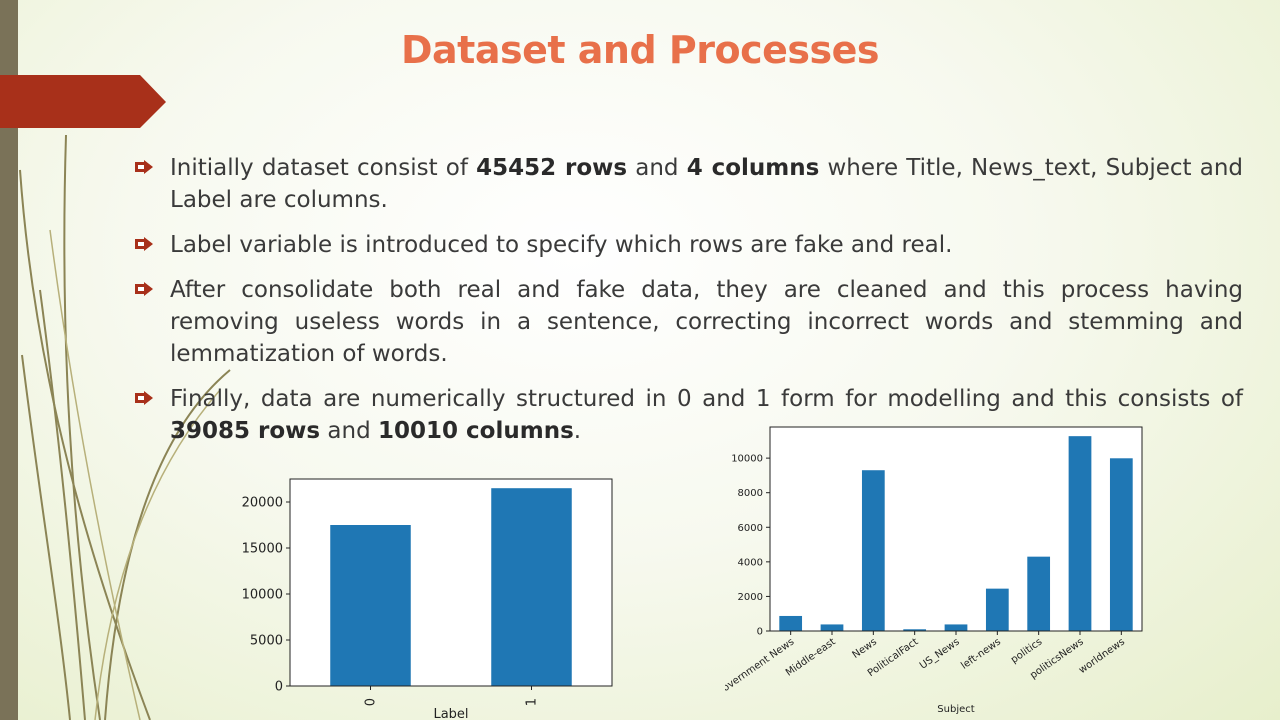  Describe the element at coordinates (955, 709) in the screenshot. I see `x-axis-label: Subject` at that location.